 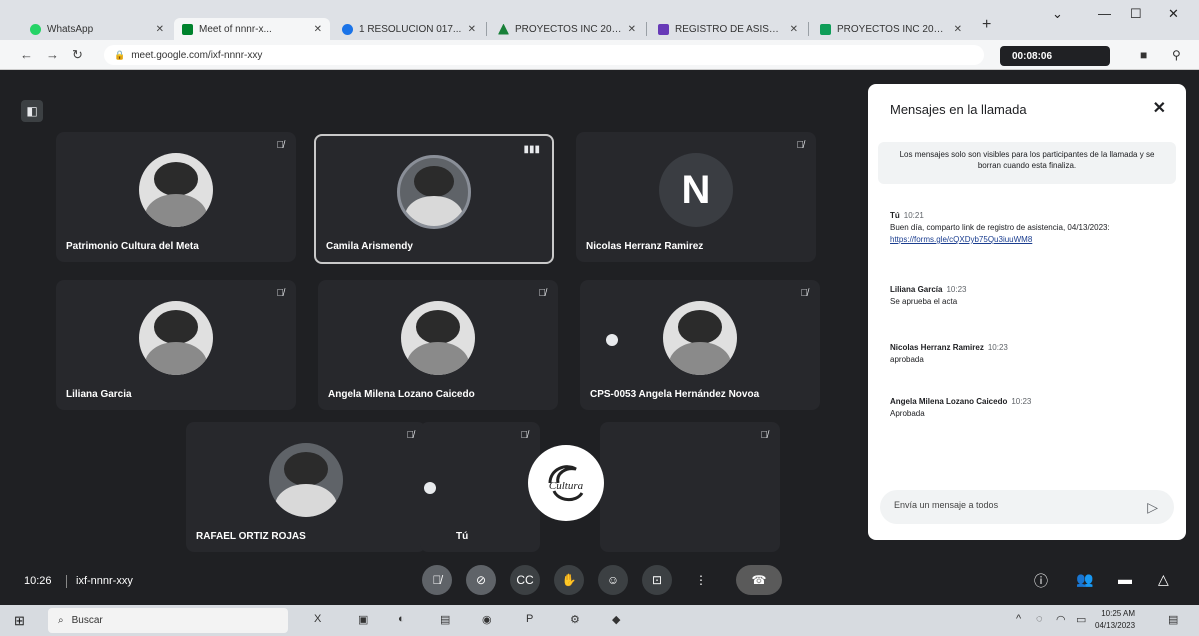 I want to click on participant-tile: 🎙̸ Angela Milena Lozano Caicedo, so click(x=438, y=345).